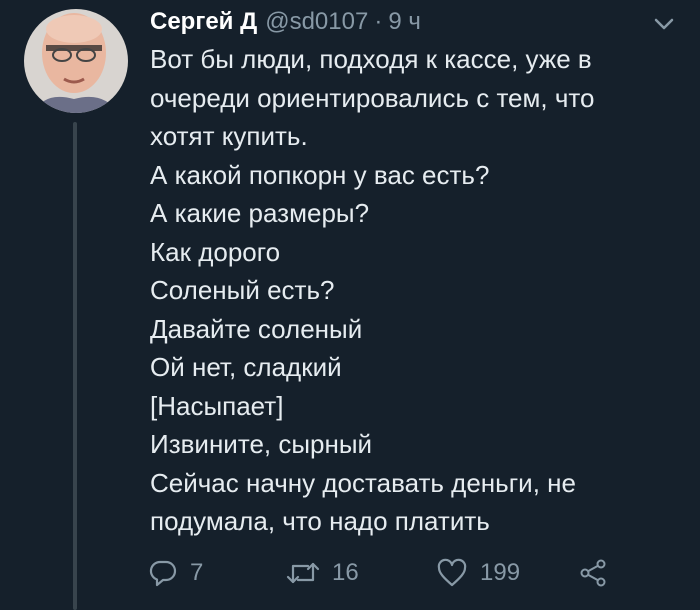 The height and width of the screenshot is (610, 700). Describe the element at coordinates (242, 290) in the screenshot. I see `tweet-text-line: Соленый есть?` at that location.